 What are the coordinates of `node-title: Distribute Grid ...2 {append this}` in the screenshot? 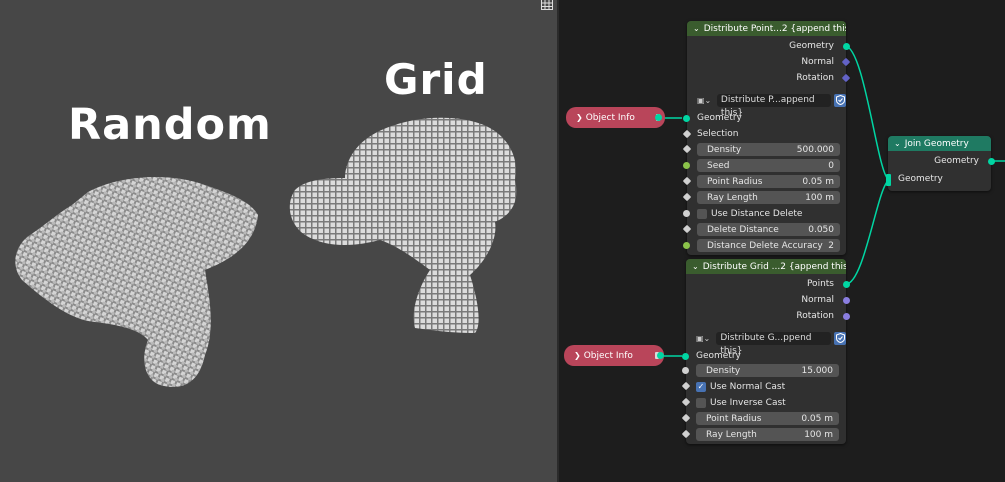 It's located at (774, 266).